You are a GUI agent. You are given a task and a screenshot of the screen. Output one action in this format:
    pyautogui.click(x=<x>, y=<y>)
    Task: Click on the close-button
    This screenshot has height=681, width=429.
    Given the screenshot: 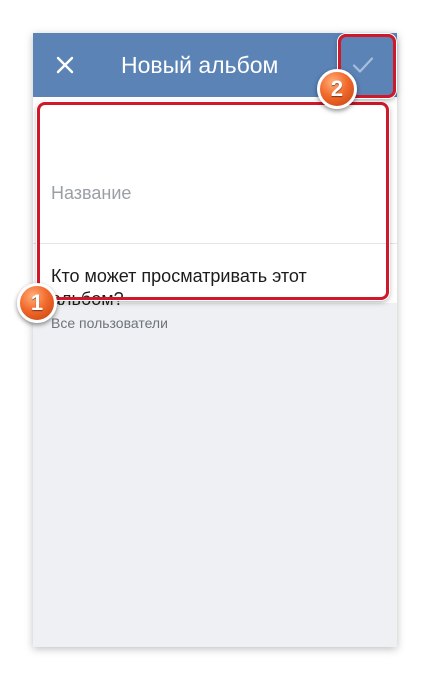 What is the action you would take?
    pyautogui.click(x=65, y=65)
    